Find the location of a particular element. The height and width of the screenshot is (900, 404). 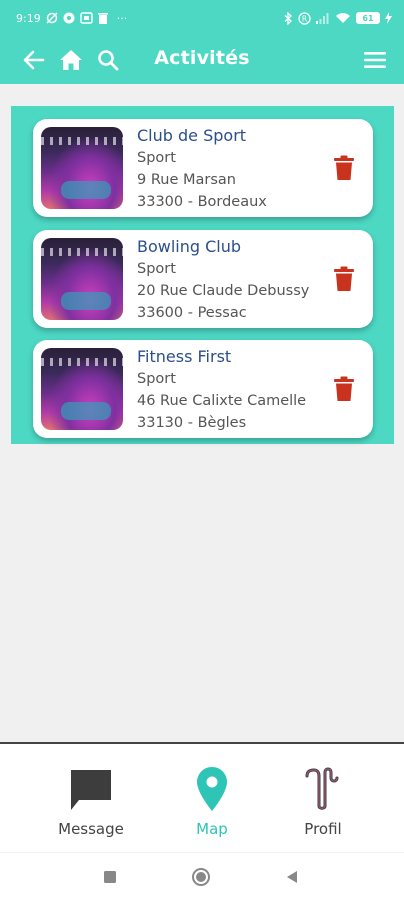

hamburger-menu-icon is located at coordinates (375, 60).